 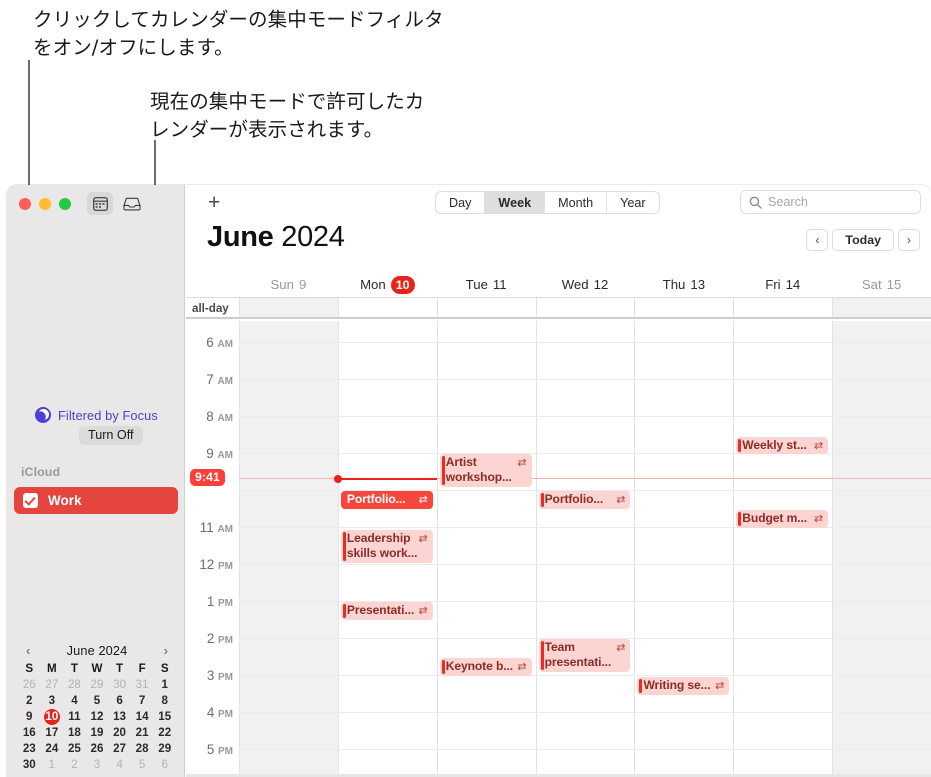 What do you see at coordinates (74, 733) in the screenshot?
I see `mini-calendar-day: 18` at bounding box center [74, 733].